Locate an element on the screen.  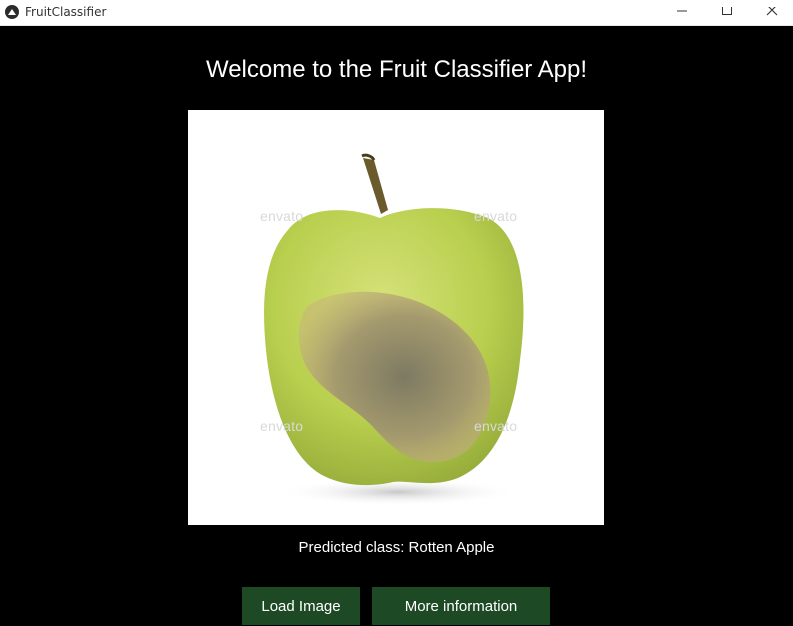
close-icon is located at coordinates (771, 13).